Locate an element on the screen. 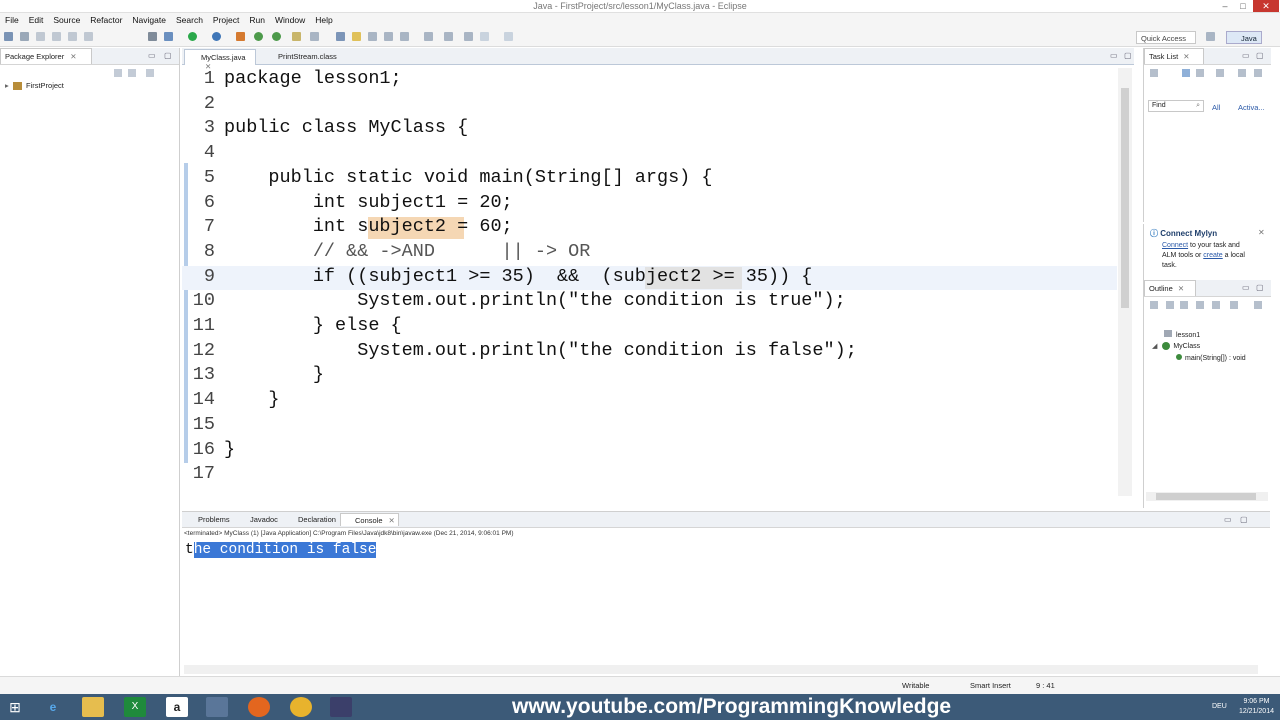 This screenshot has width=1280, height=720. outline-item-class: ◢ MyClass is located at coordinates (1176, 346).